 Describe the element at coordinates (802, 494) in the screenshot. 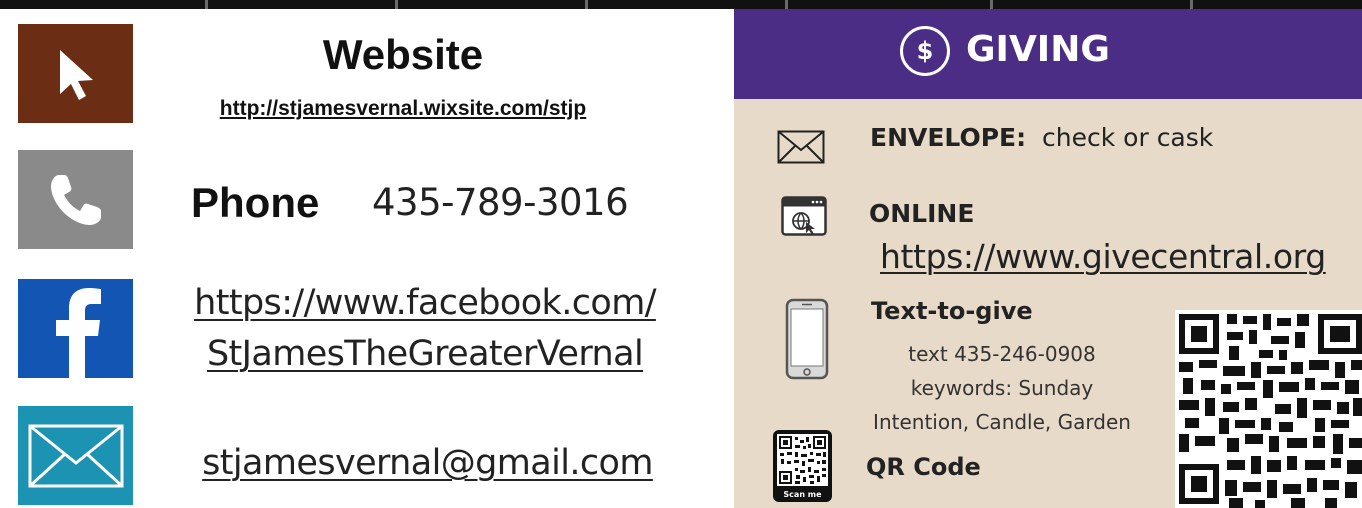

I see `scan-me-label: Scan me` at that location.